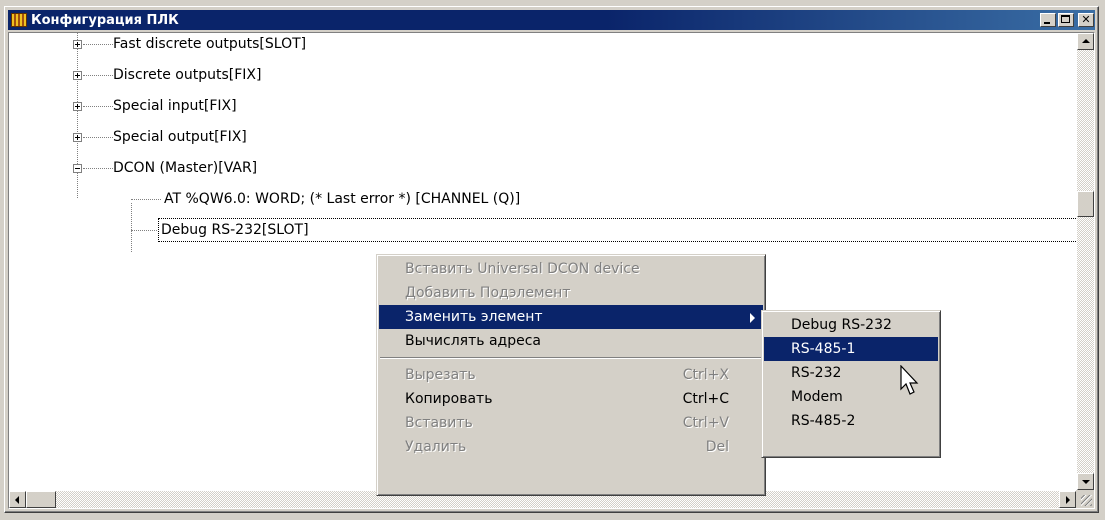 This screenshot has height=520, width=1105. Describe the element at coordinates (449, 399) in the screenshot. I see `menu-item-label: Копировать` at that location.